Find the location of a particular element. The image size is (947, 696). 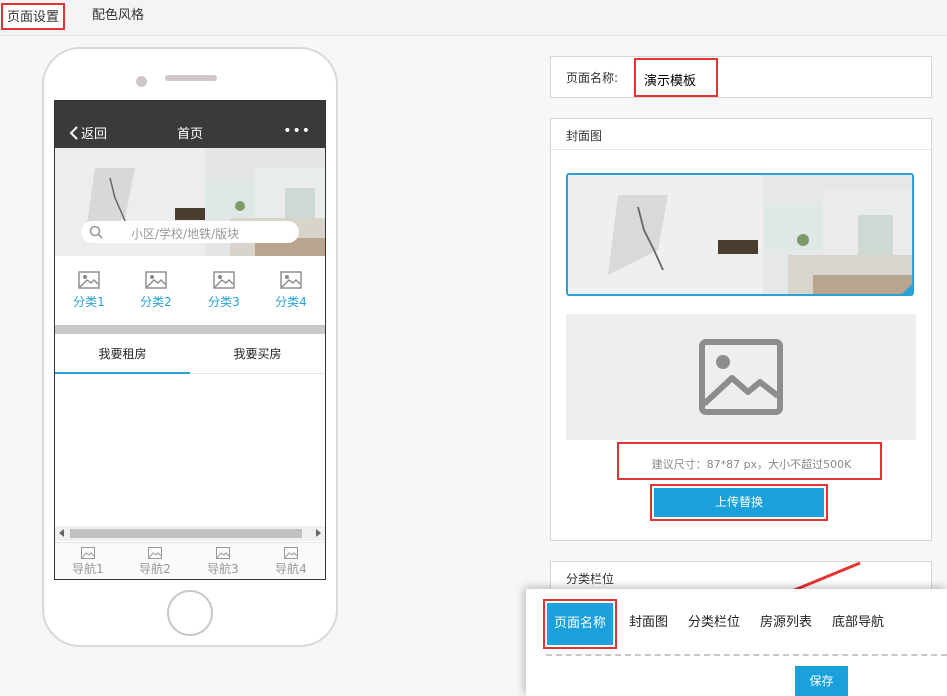

more-icon: ••• is located at coordinates (297, 131).